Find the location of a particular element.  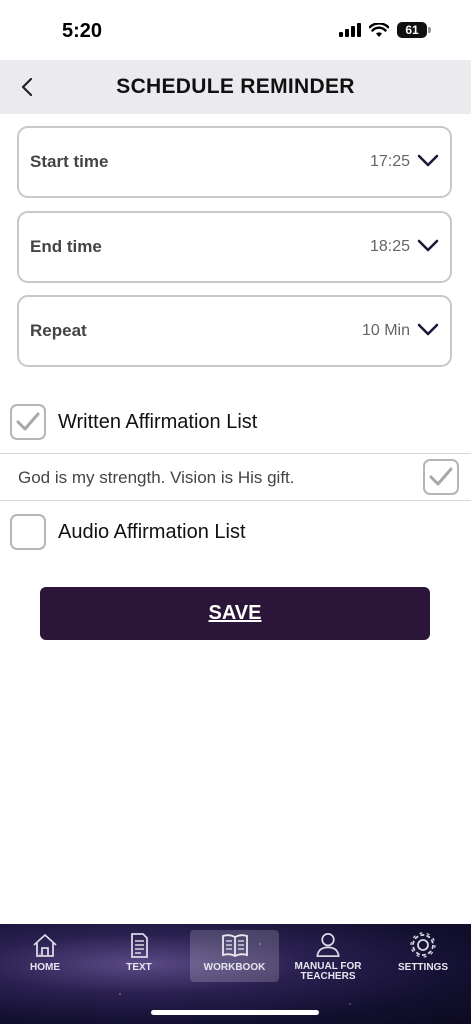

home-indicator is located at coordinates (235, 1012).